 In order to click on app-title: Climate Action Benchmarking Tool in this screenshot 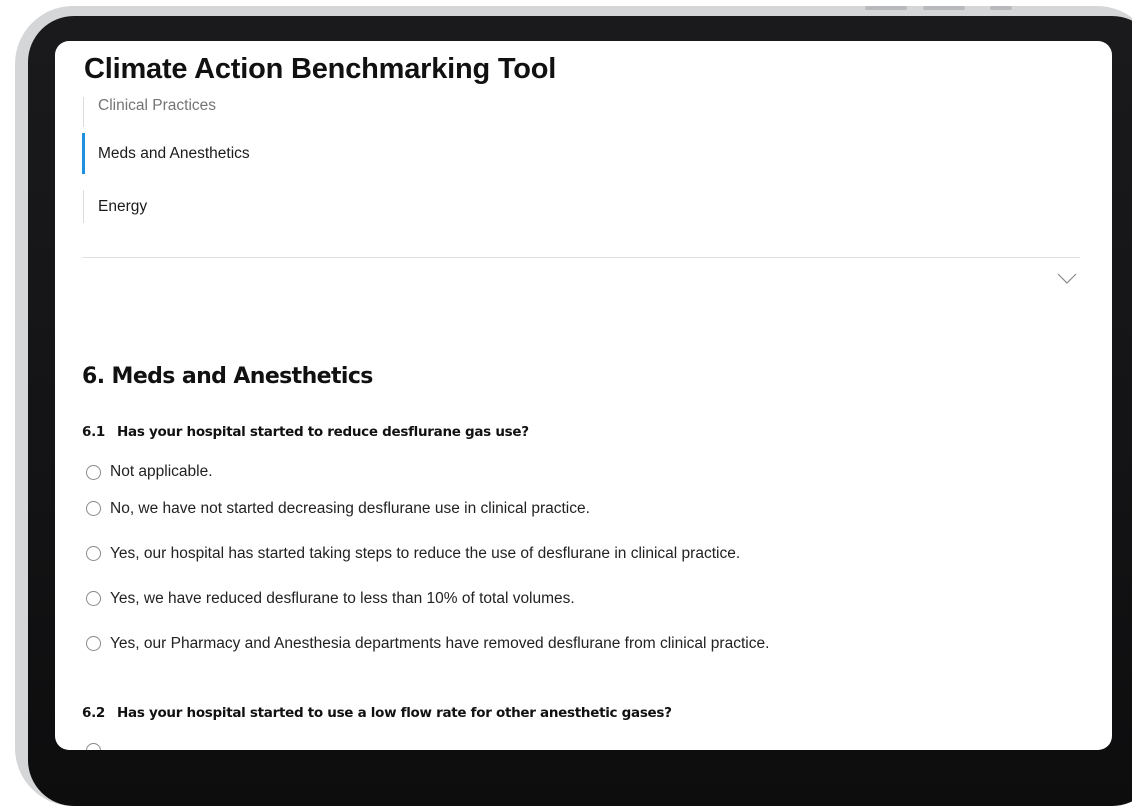, I will do `click(320, 69)`.